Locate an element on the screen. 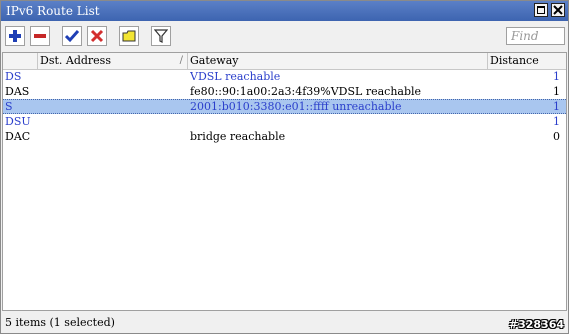 This screenshot has height=334, width=569. enable-icon is located at coordinates (72, 36).